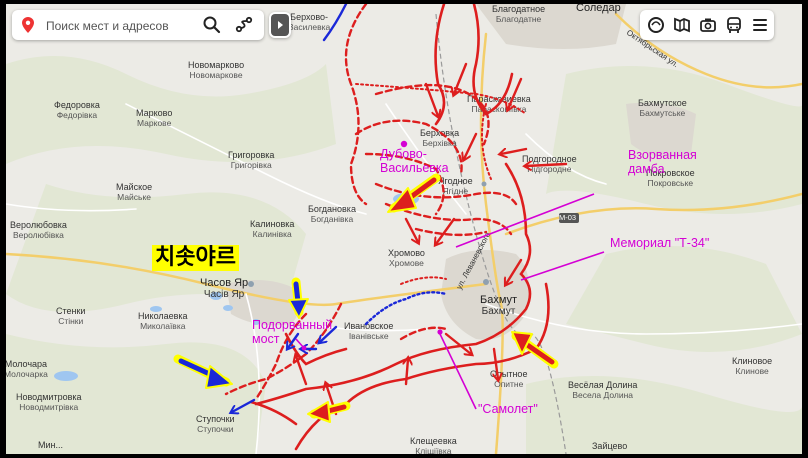  I want to click on map-pin-icon, so click(28, 25).